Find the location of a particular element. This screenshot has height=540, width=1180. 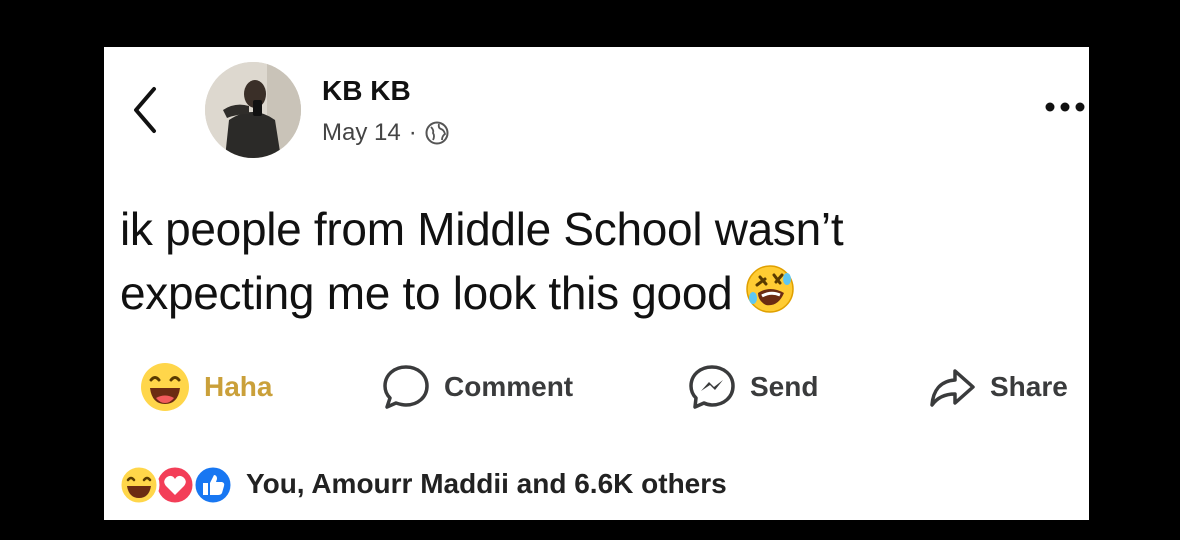

post-text-line-1: ik people from Middle School wasn’t is located at coordinates (482, 229).